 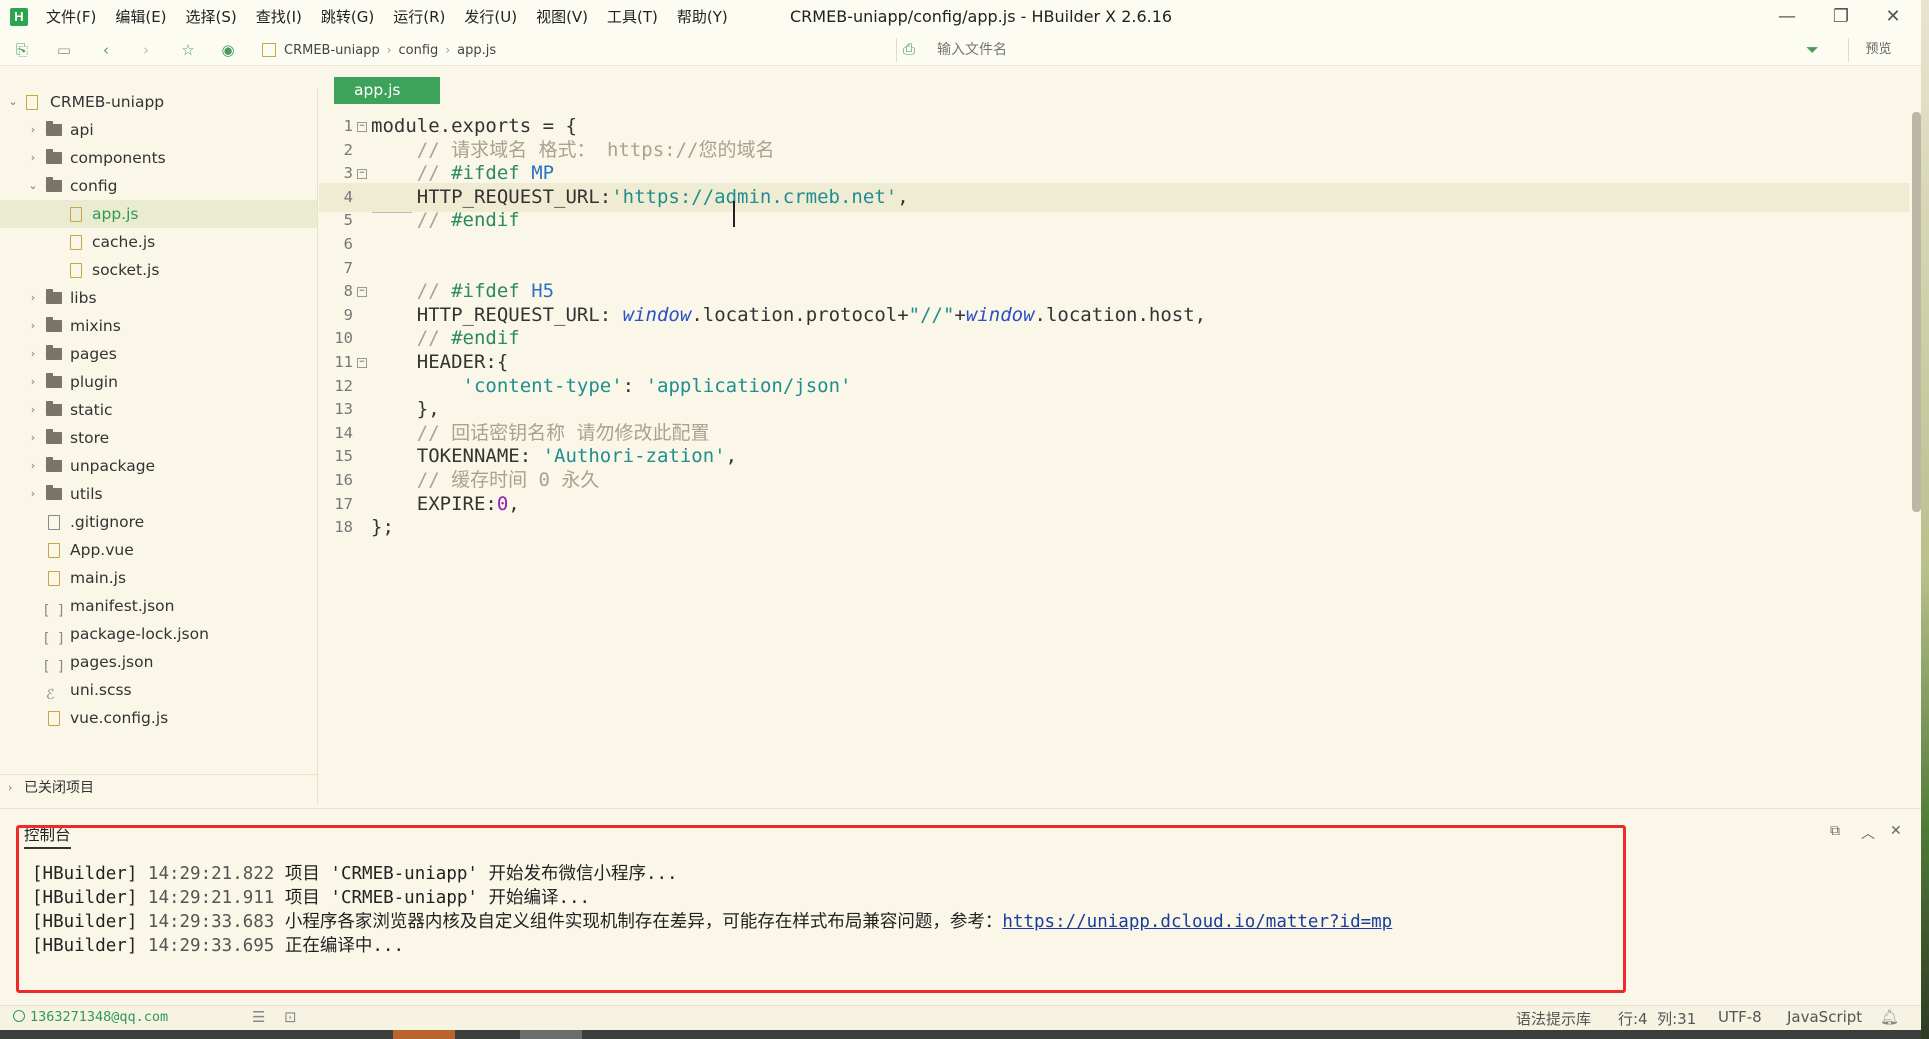 I want to click on filter-icon: ⏷, so click(x=1812, y=50).